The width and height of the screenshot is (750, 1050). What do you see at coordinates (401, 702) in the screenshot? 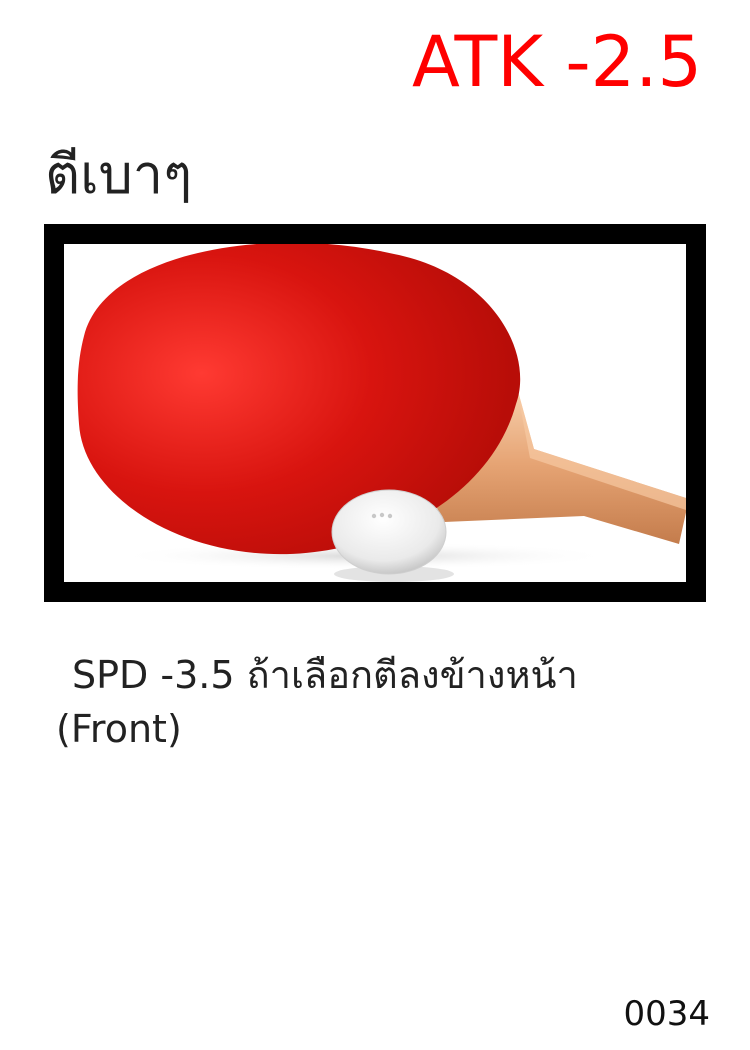
I see `card-effect-text: SPD -3.5 ถ้าเลือกตีลงข้างหน้า (Front)` at bounding box center [401, 702].